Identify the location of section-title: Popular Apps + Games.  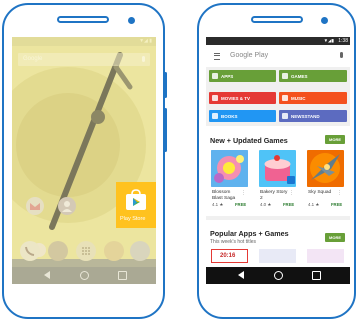
(249, 233).